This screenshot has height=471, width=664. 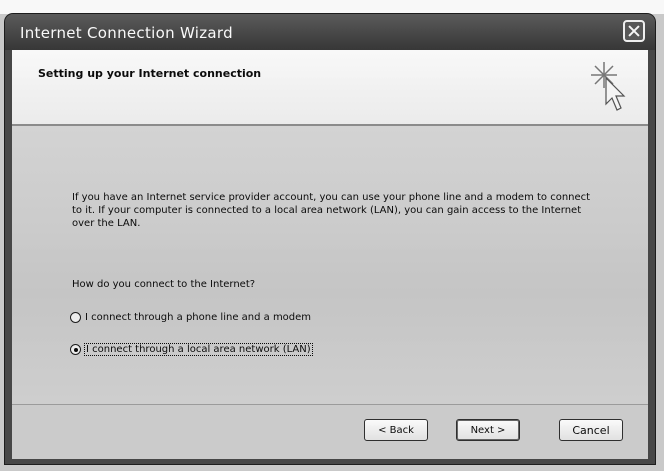 I want to click on cancel-button: Cancel, so click(x=591, y=430).